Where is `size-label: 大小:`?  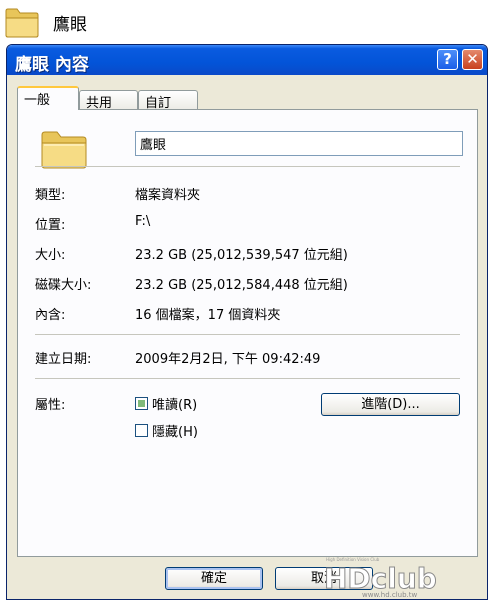
size-label: 大小: is located at coordinates (50, 255).